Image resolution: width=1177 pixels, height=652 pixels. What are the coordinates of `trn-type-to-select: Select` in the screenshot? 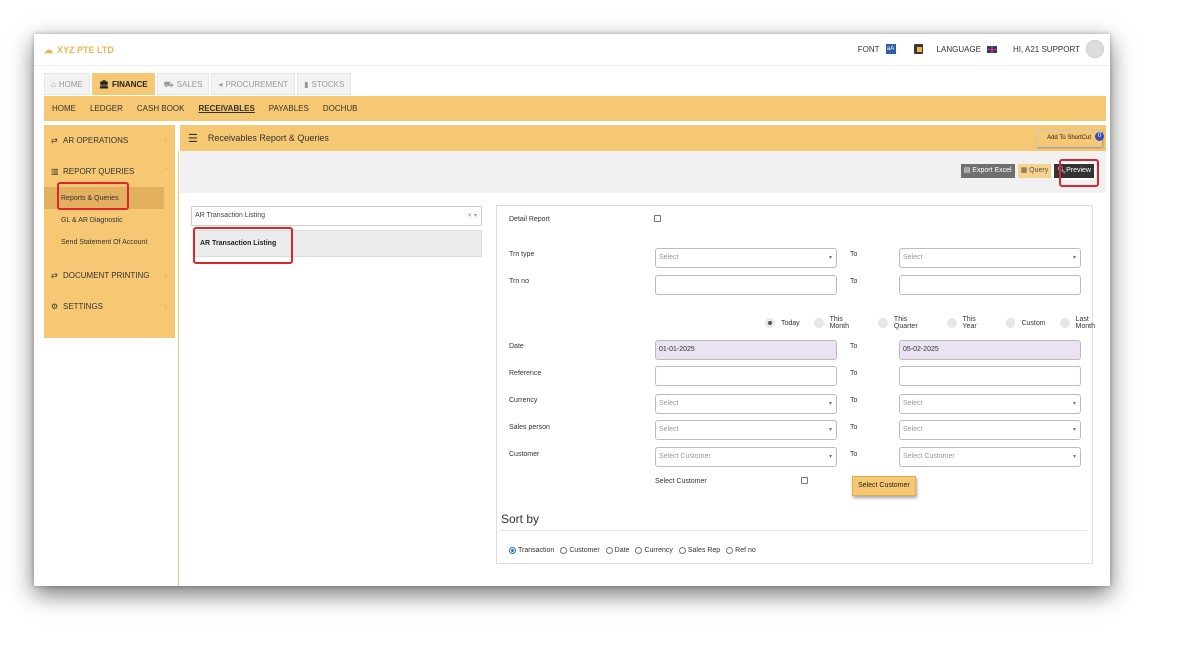 It's located at (990, 258).